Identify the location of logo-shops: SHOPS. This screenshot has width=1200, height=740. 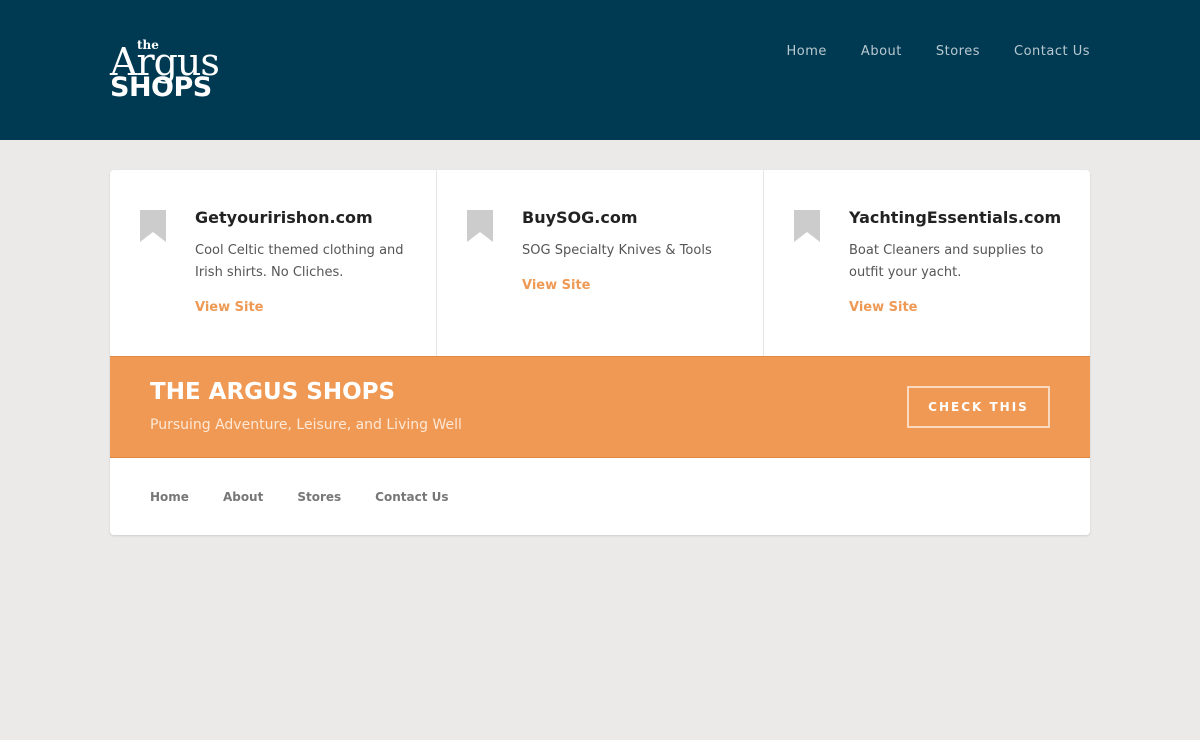
(161, 87).